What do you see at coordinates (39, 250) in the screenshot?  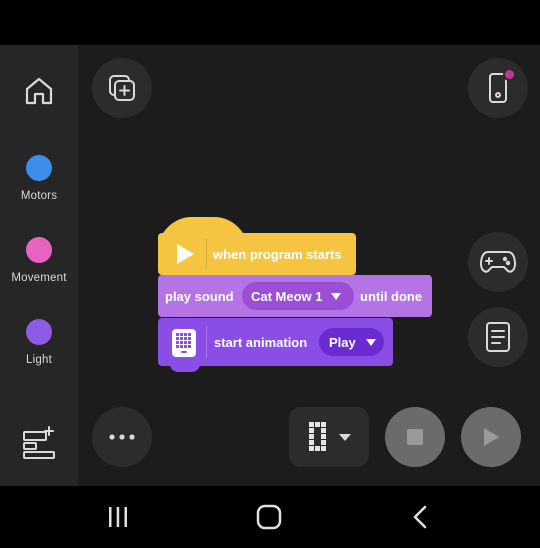 I see `category-movement-dot` at bounding box center [39, 250].